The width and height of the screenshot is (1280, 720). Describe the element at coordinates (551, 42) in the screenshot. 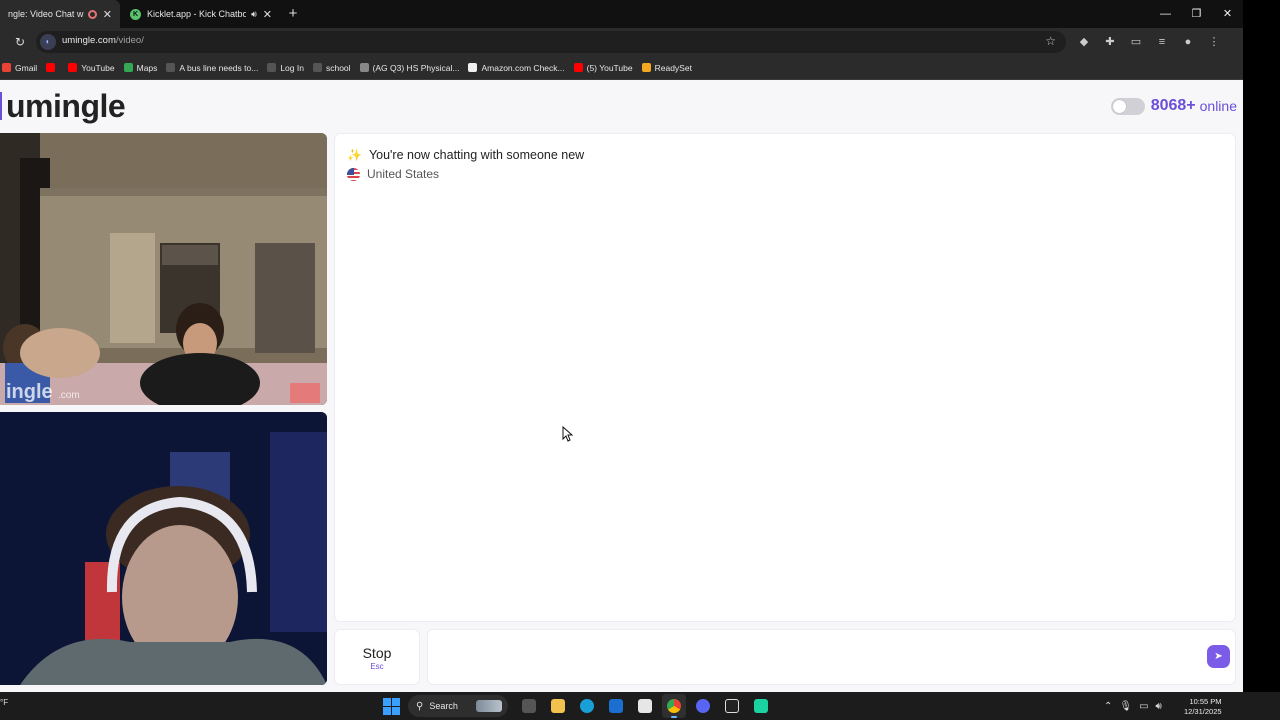

I see `address-bar: ◐ umingle.com/video/ ☆` at that location.